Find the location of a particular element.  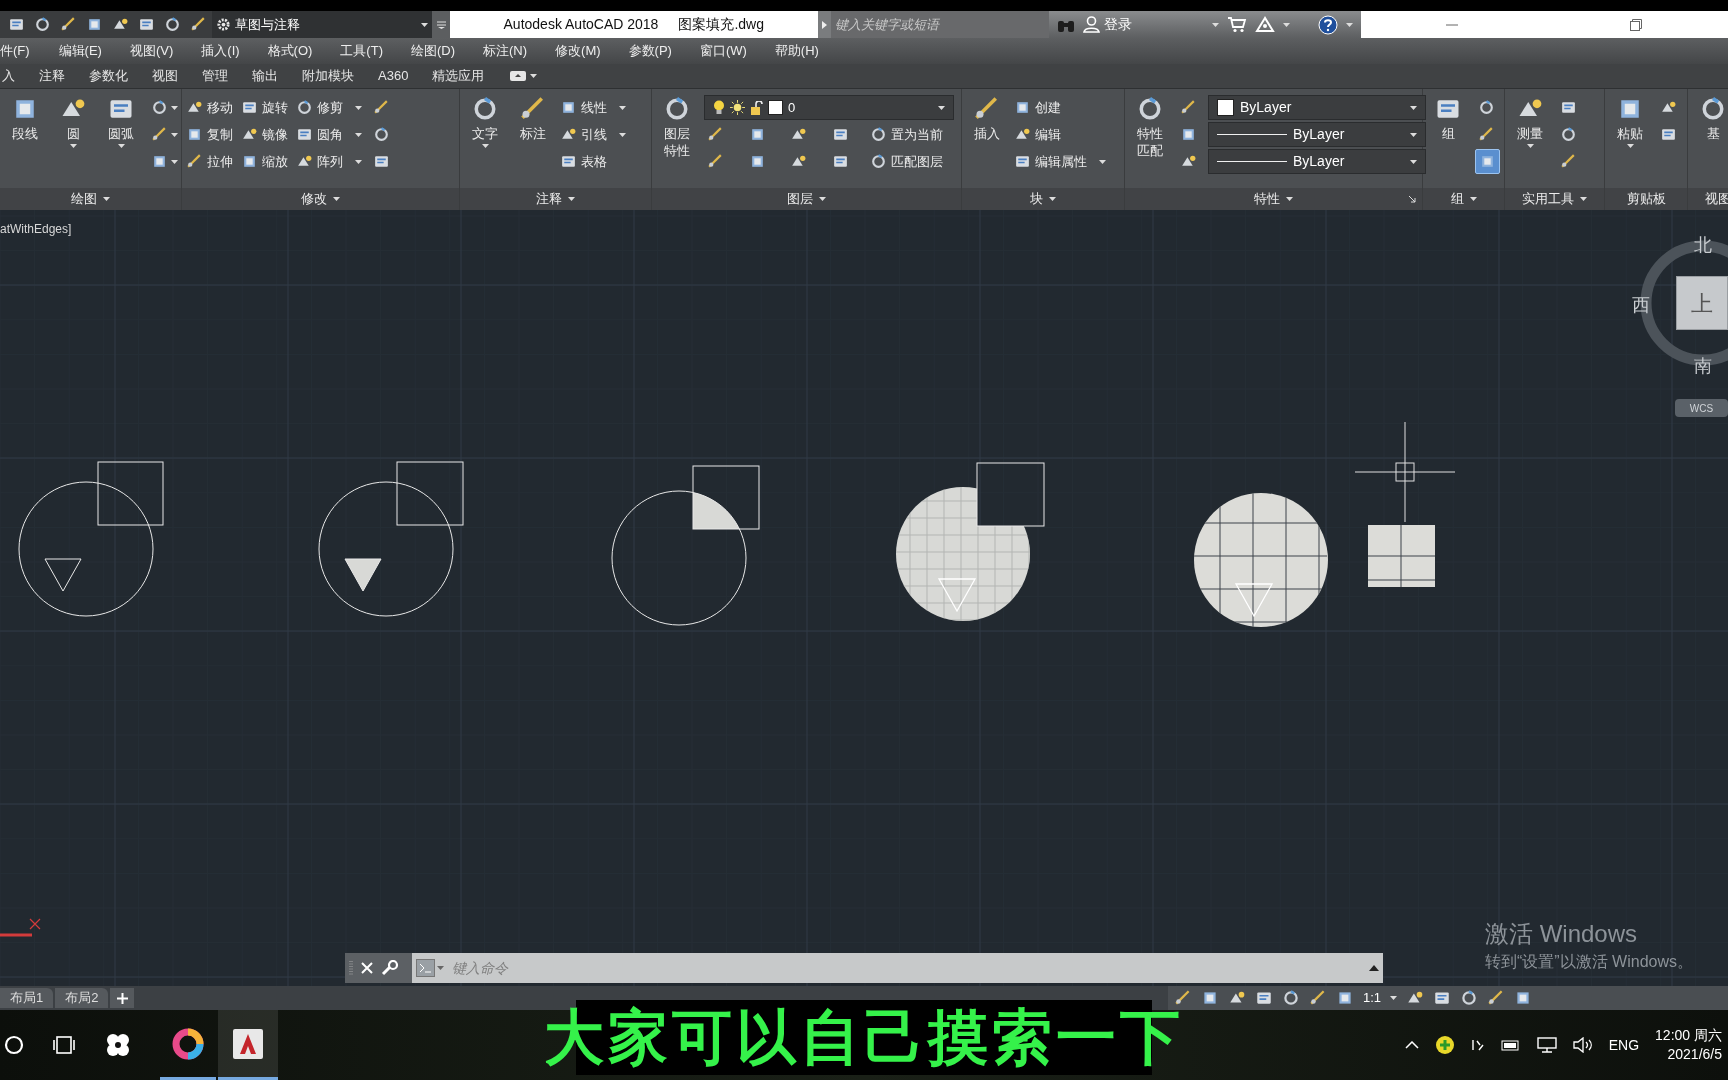

ribbon-tab: 注释 is located at coordinates (52, 76).